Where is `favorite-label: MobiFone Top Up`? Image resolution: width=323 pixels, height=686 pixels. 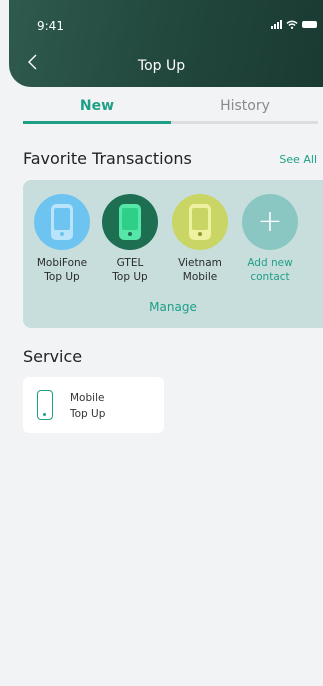
favorite-label: MobiFone Top Up is located at coordinates (62, 270).